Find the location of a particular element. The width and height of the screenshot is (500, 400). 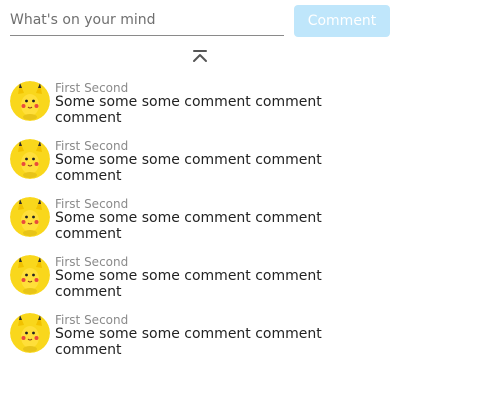

collapse-to-top-icon is located at coordinates (200, 57).